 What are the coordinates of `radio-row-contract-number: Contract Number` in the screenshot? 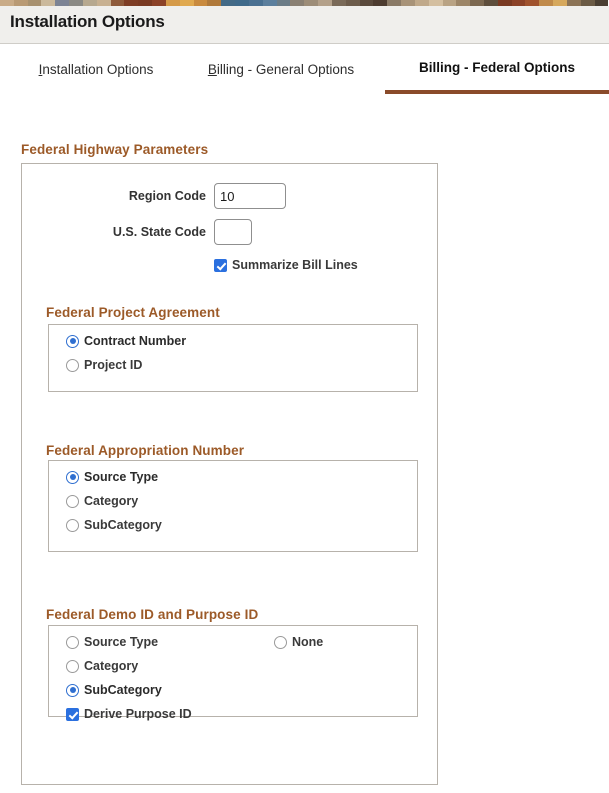 It's located at (126, 341).